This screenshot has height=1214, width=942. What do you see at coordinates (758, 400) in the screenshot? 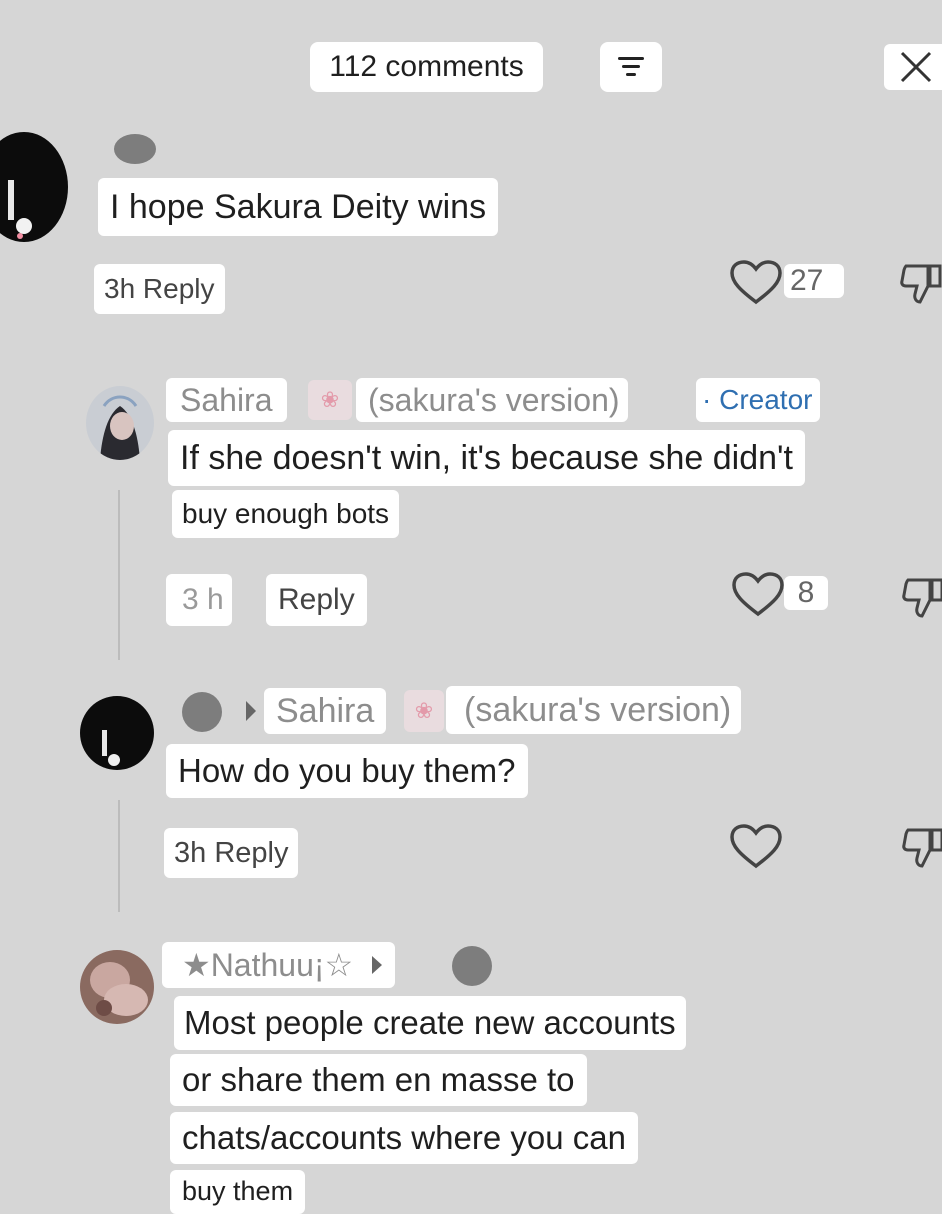
I see `creator-badge: · Creator` at bounding box center [758, 400].